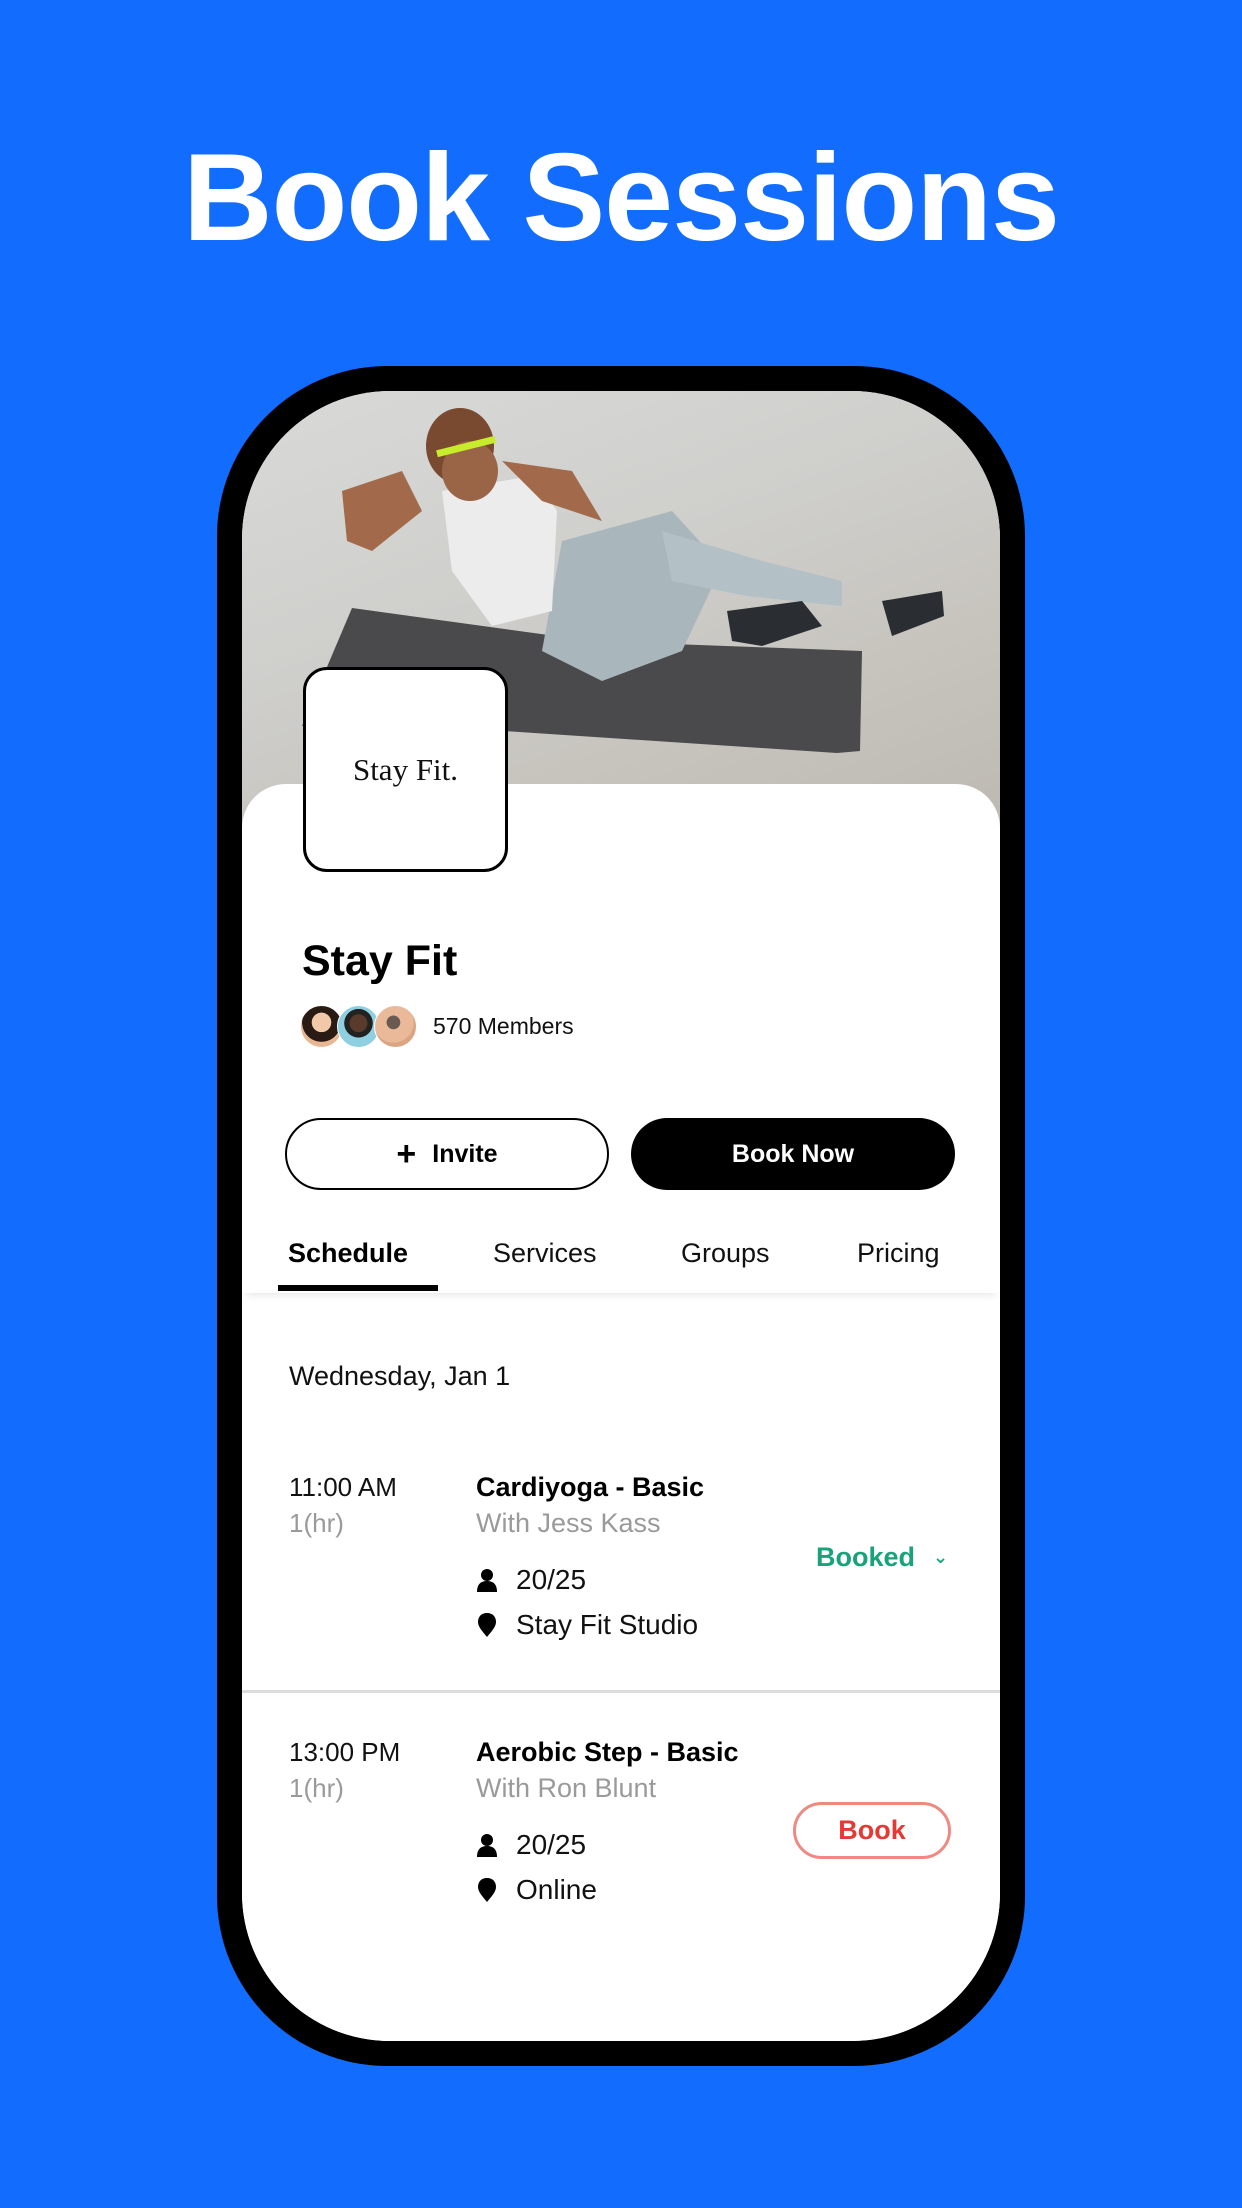  Describe the element at coordinates (621, 1691) in the screenshot. I see `session-divider` at that location.